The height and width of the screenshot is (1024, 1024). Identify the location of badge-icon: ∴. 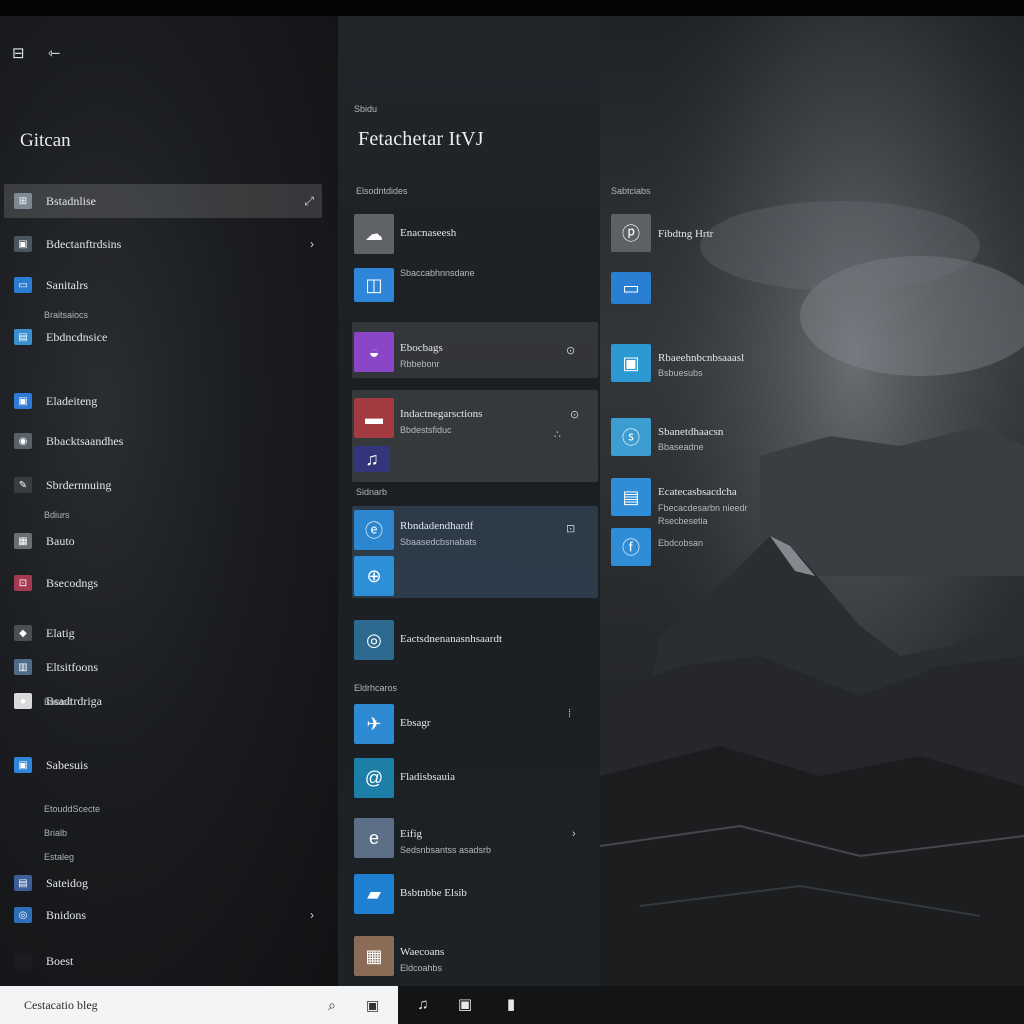
(557, 435).